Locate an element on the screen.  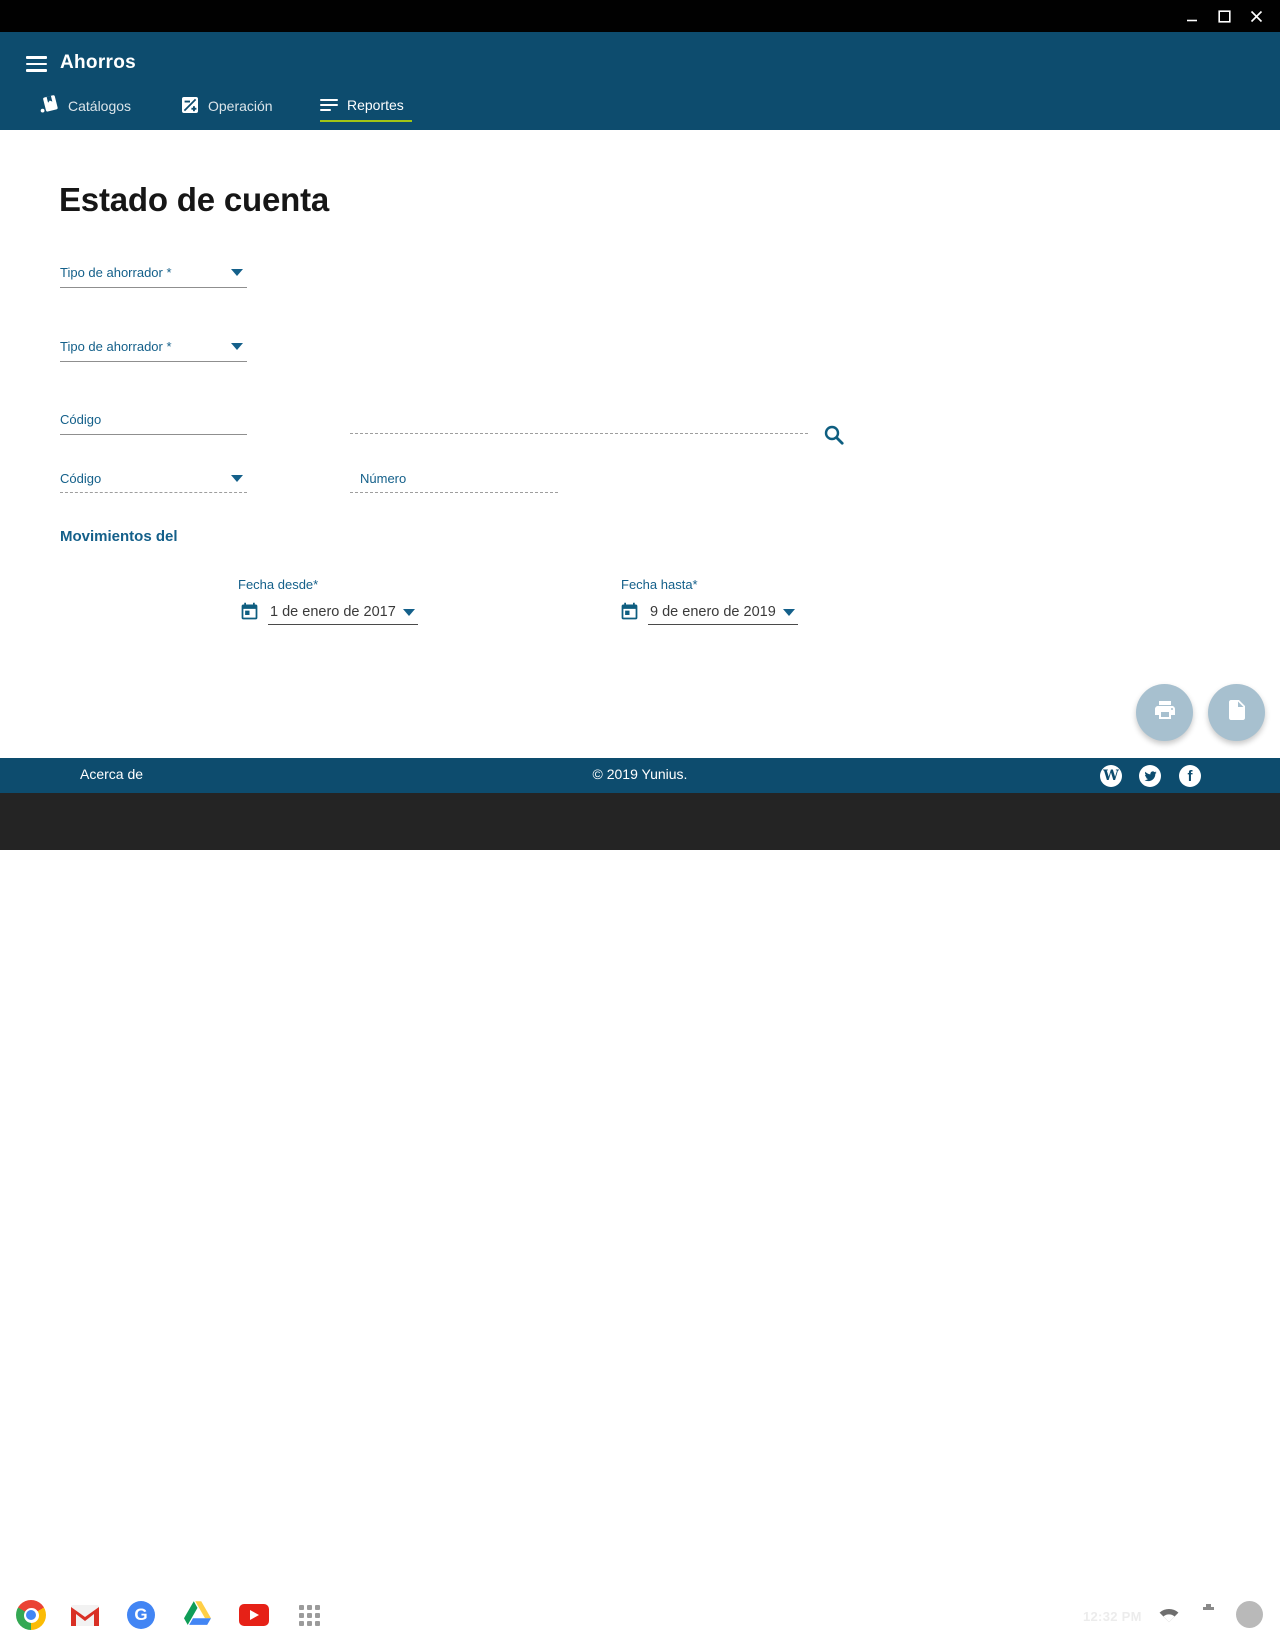
saver-type-select-1: Tipo de ahorrador * is located at coordinates (153, 276).